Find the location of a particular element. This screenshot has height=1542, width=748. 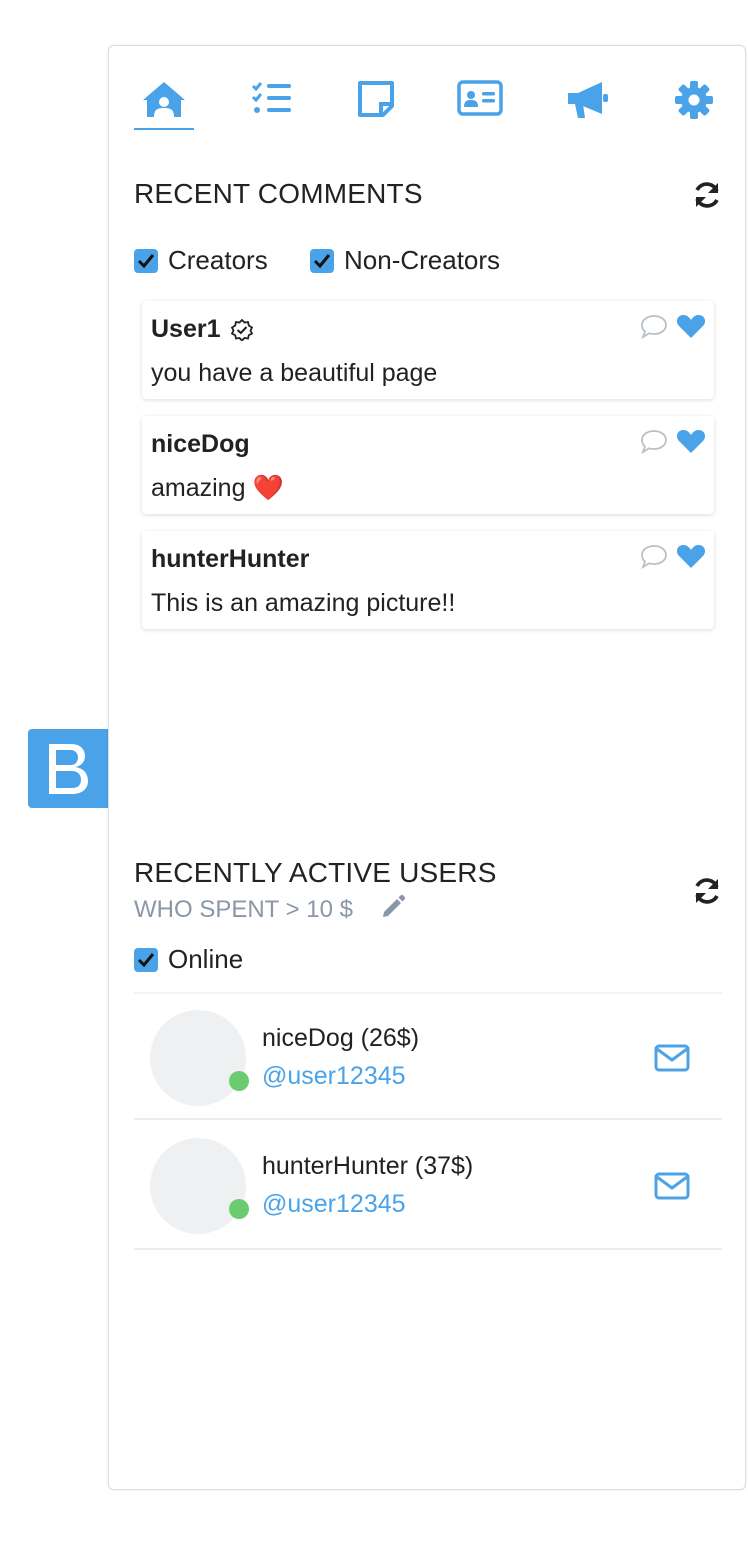

note-icon is located at coordinates (376, 99).